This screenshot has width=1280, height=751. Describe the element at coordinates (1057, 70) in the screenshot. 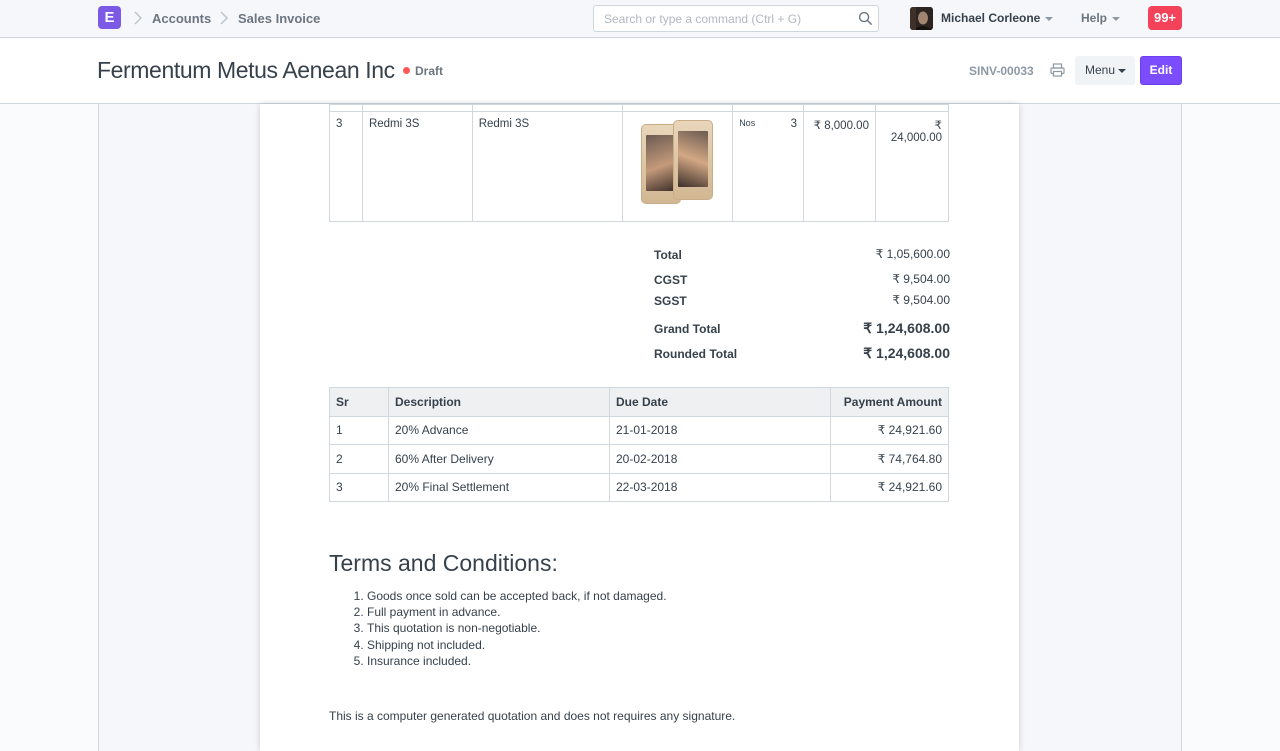

I see `print-icon` at that location.